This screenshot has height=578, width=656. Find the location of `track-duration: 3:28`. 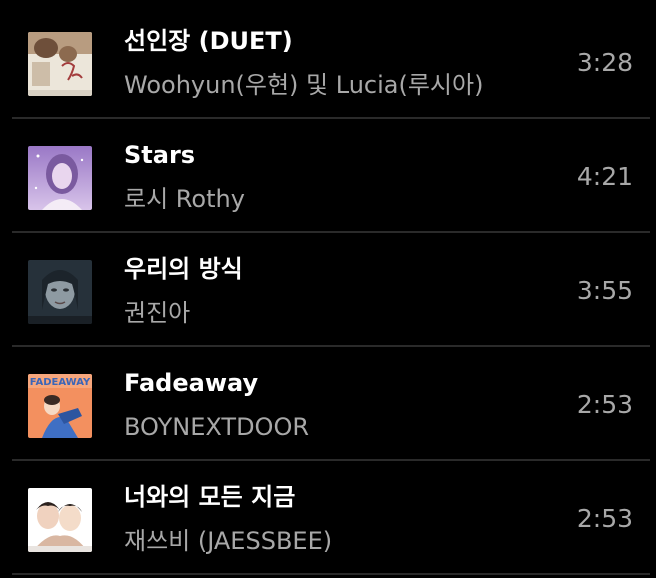

track-duration: 3:28 is located at coordinates (604, 62).